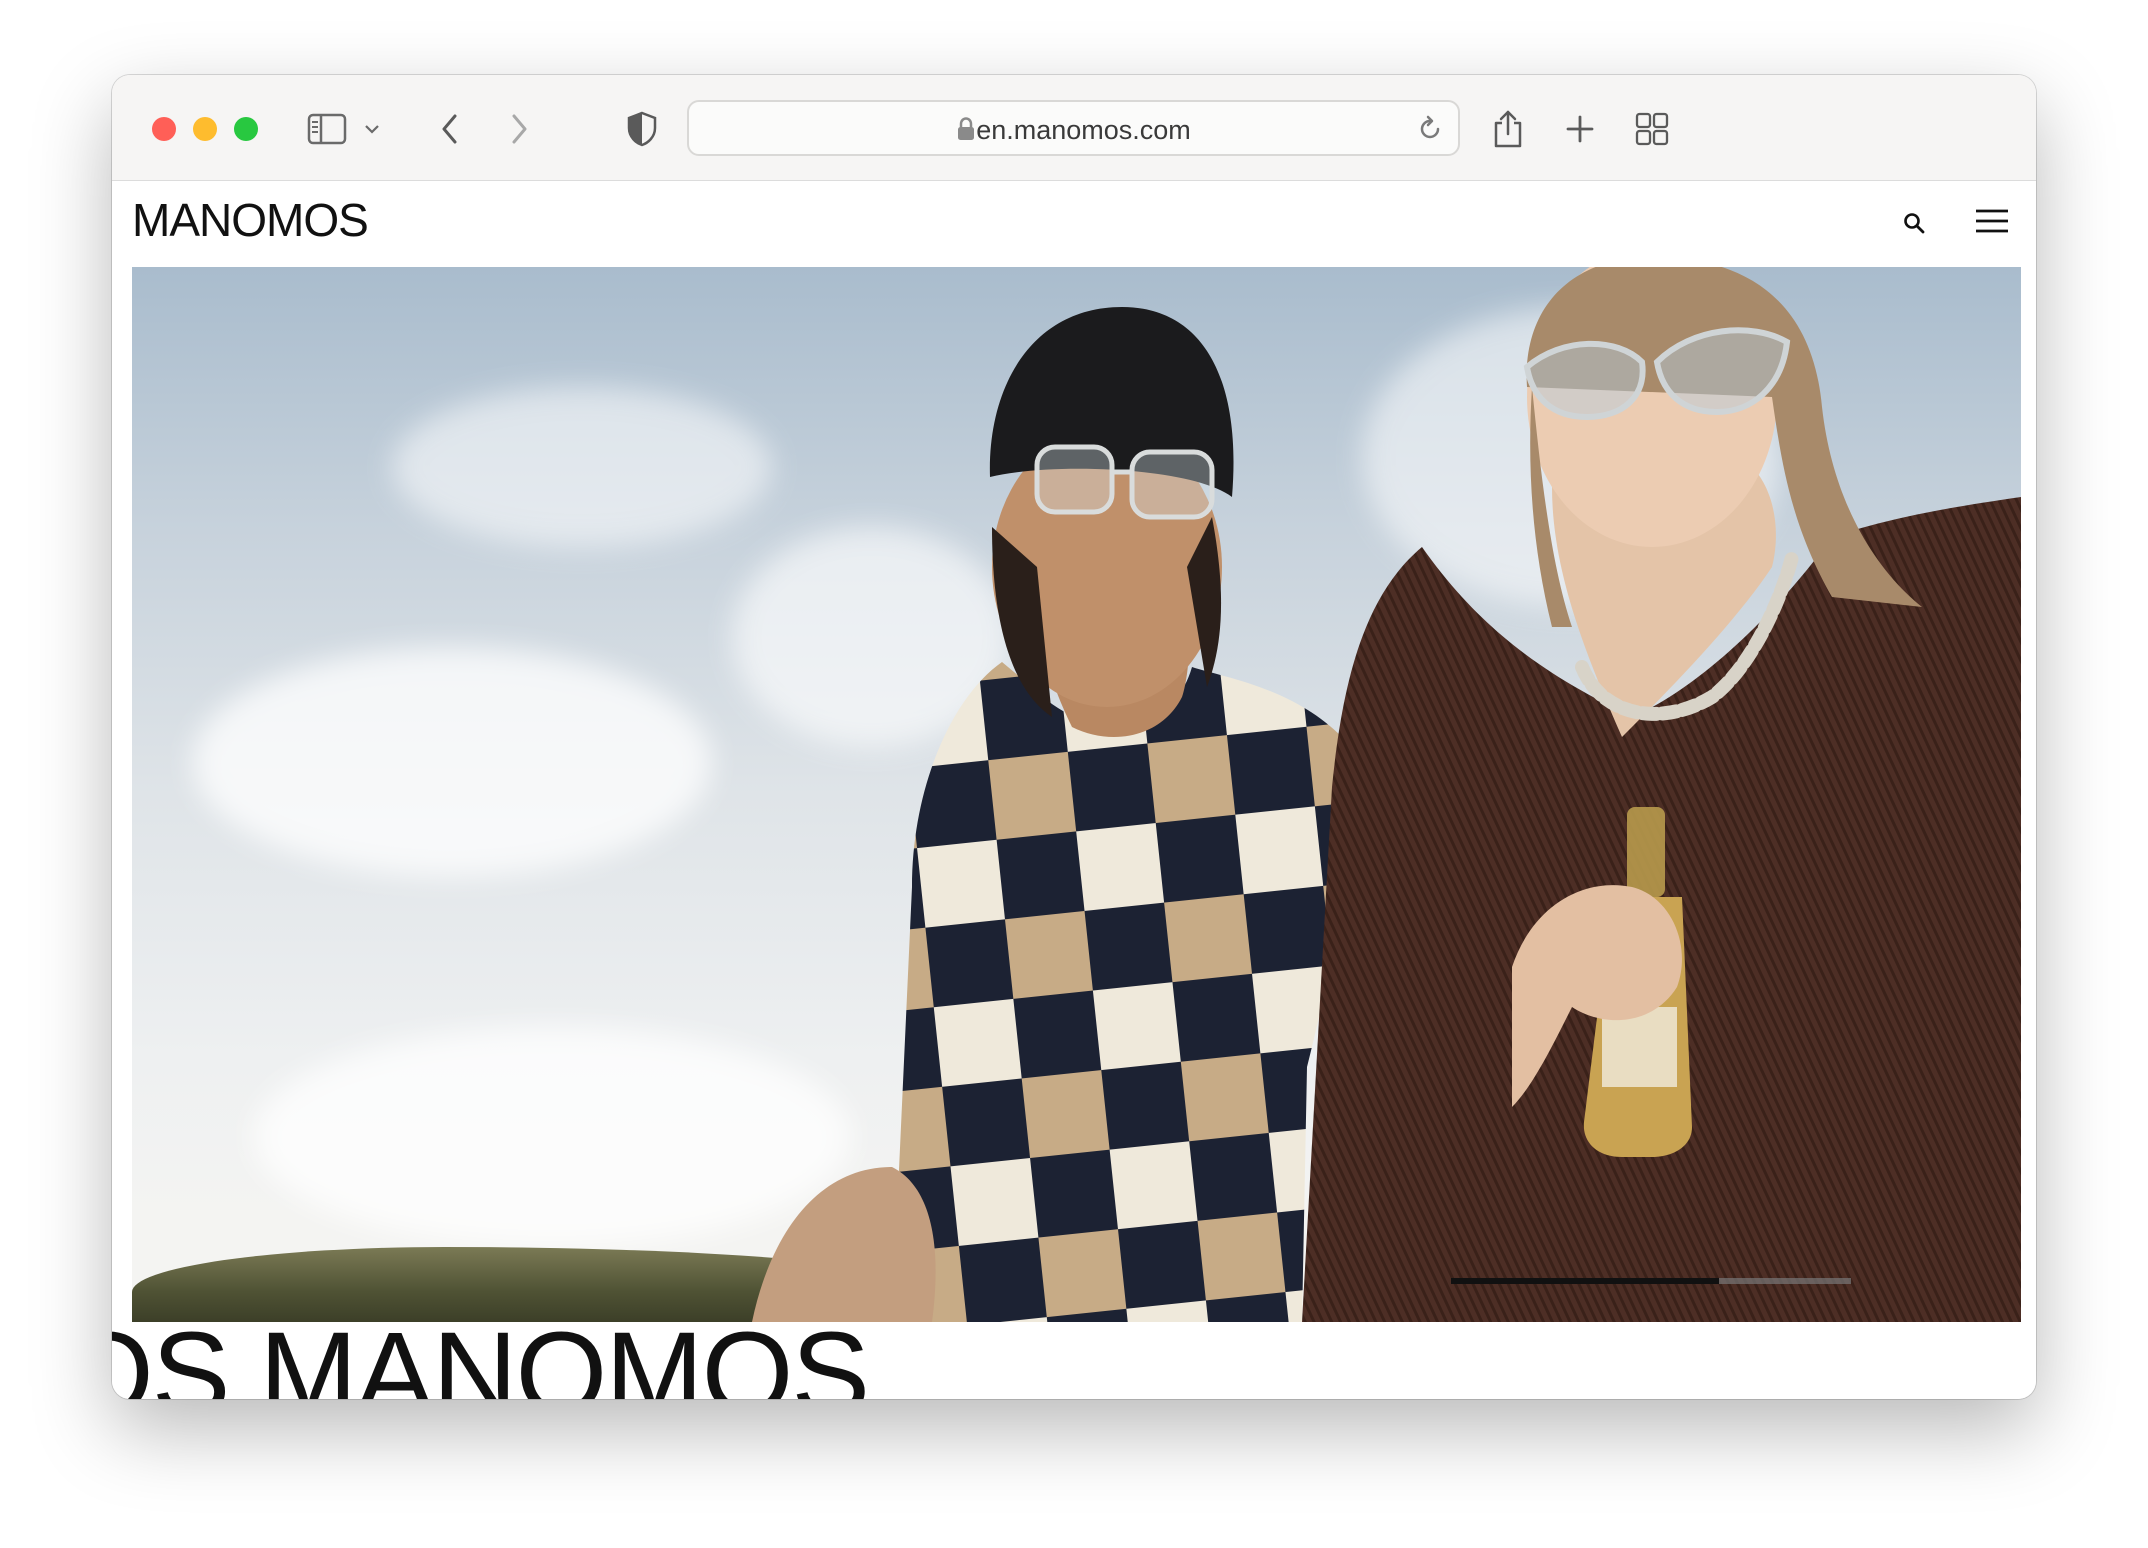 The image size is (2148, 1548). I want to click on tab-overview-button, so click(1652, 129).